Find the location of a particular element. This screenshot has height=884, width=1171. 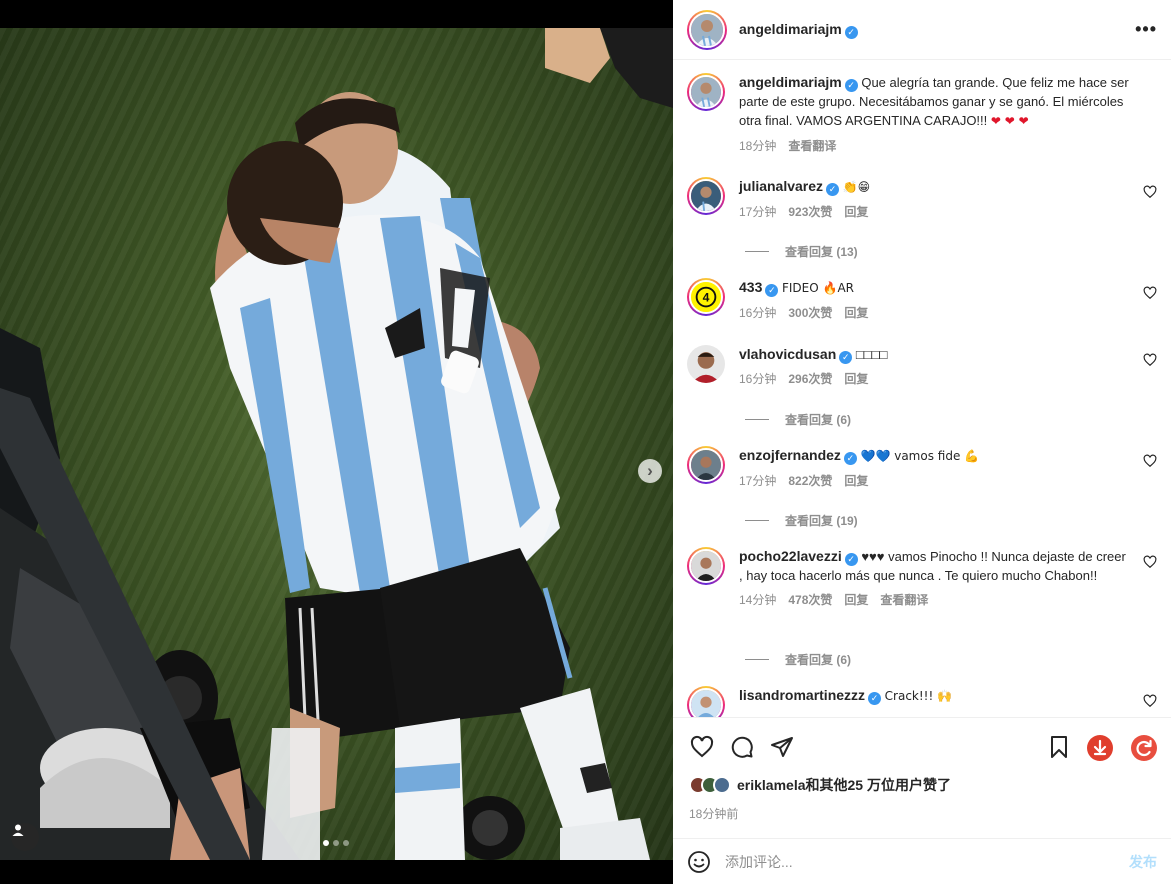

chevron-right-icon: › is located at coordinates (650, 470).